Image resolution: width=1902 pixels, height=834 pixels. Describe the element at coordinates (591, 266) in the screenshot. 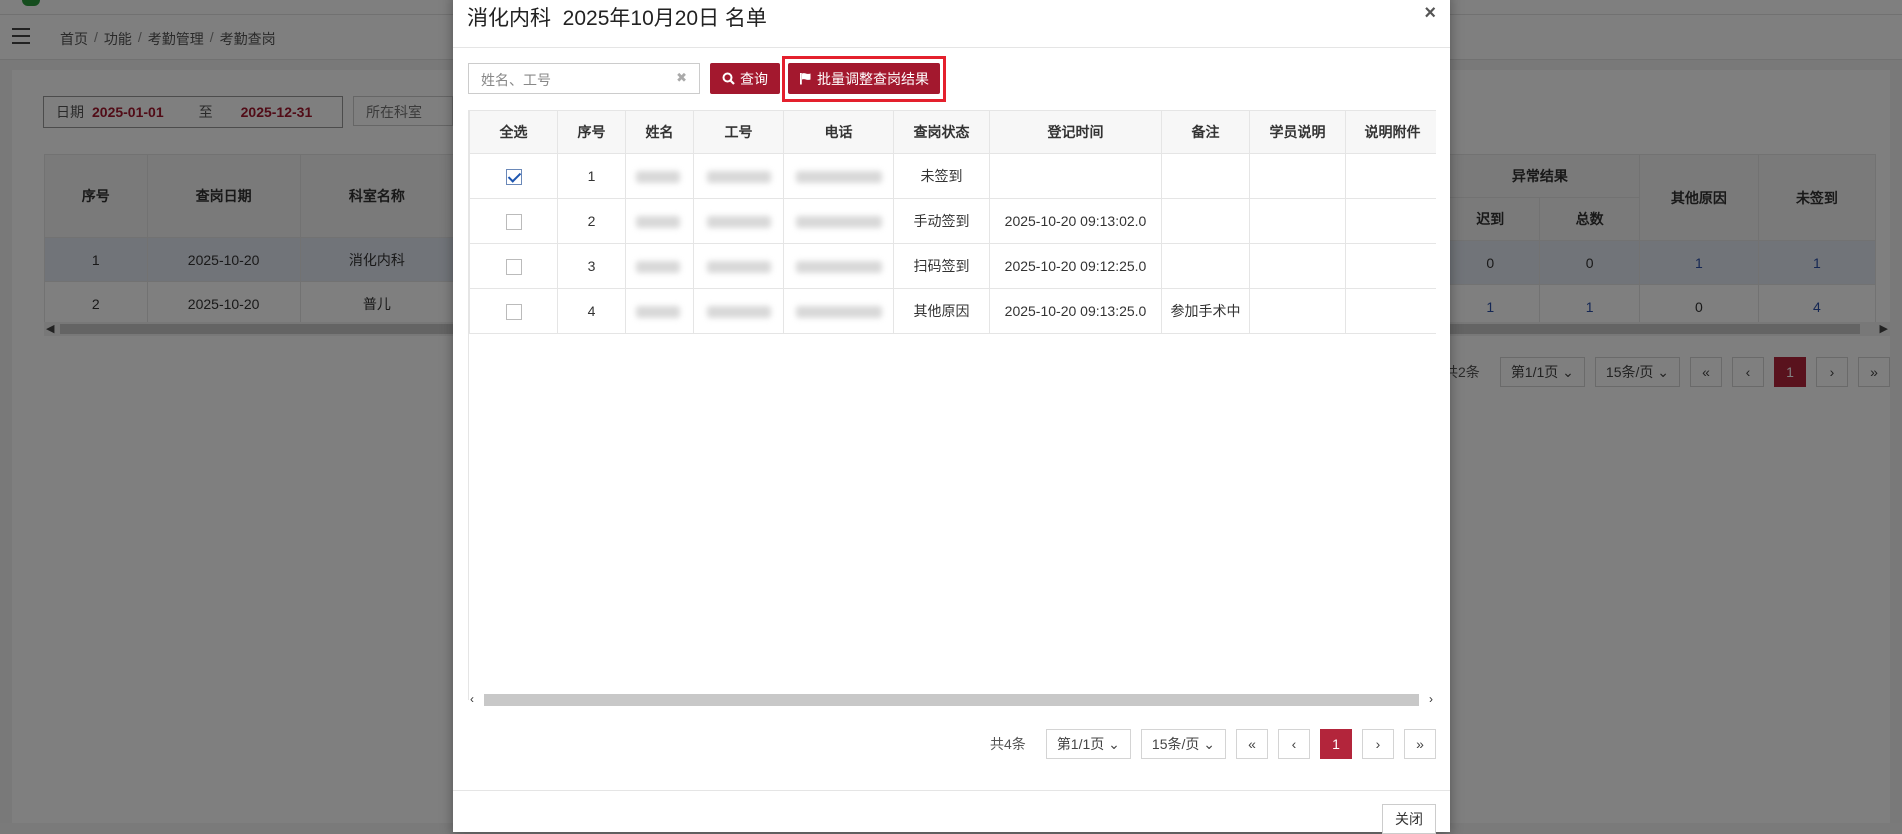

I see `cell-no: 3` at that location.